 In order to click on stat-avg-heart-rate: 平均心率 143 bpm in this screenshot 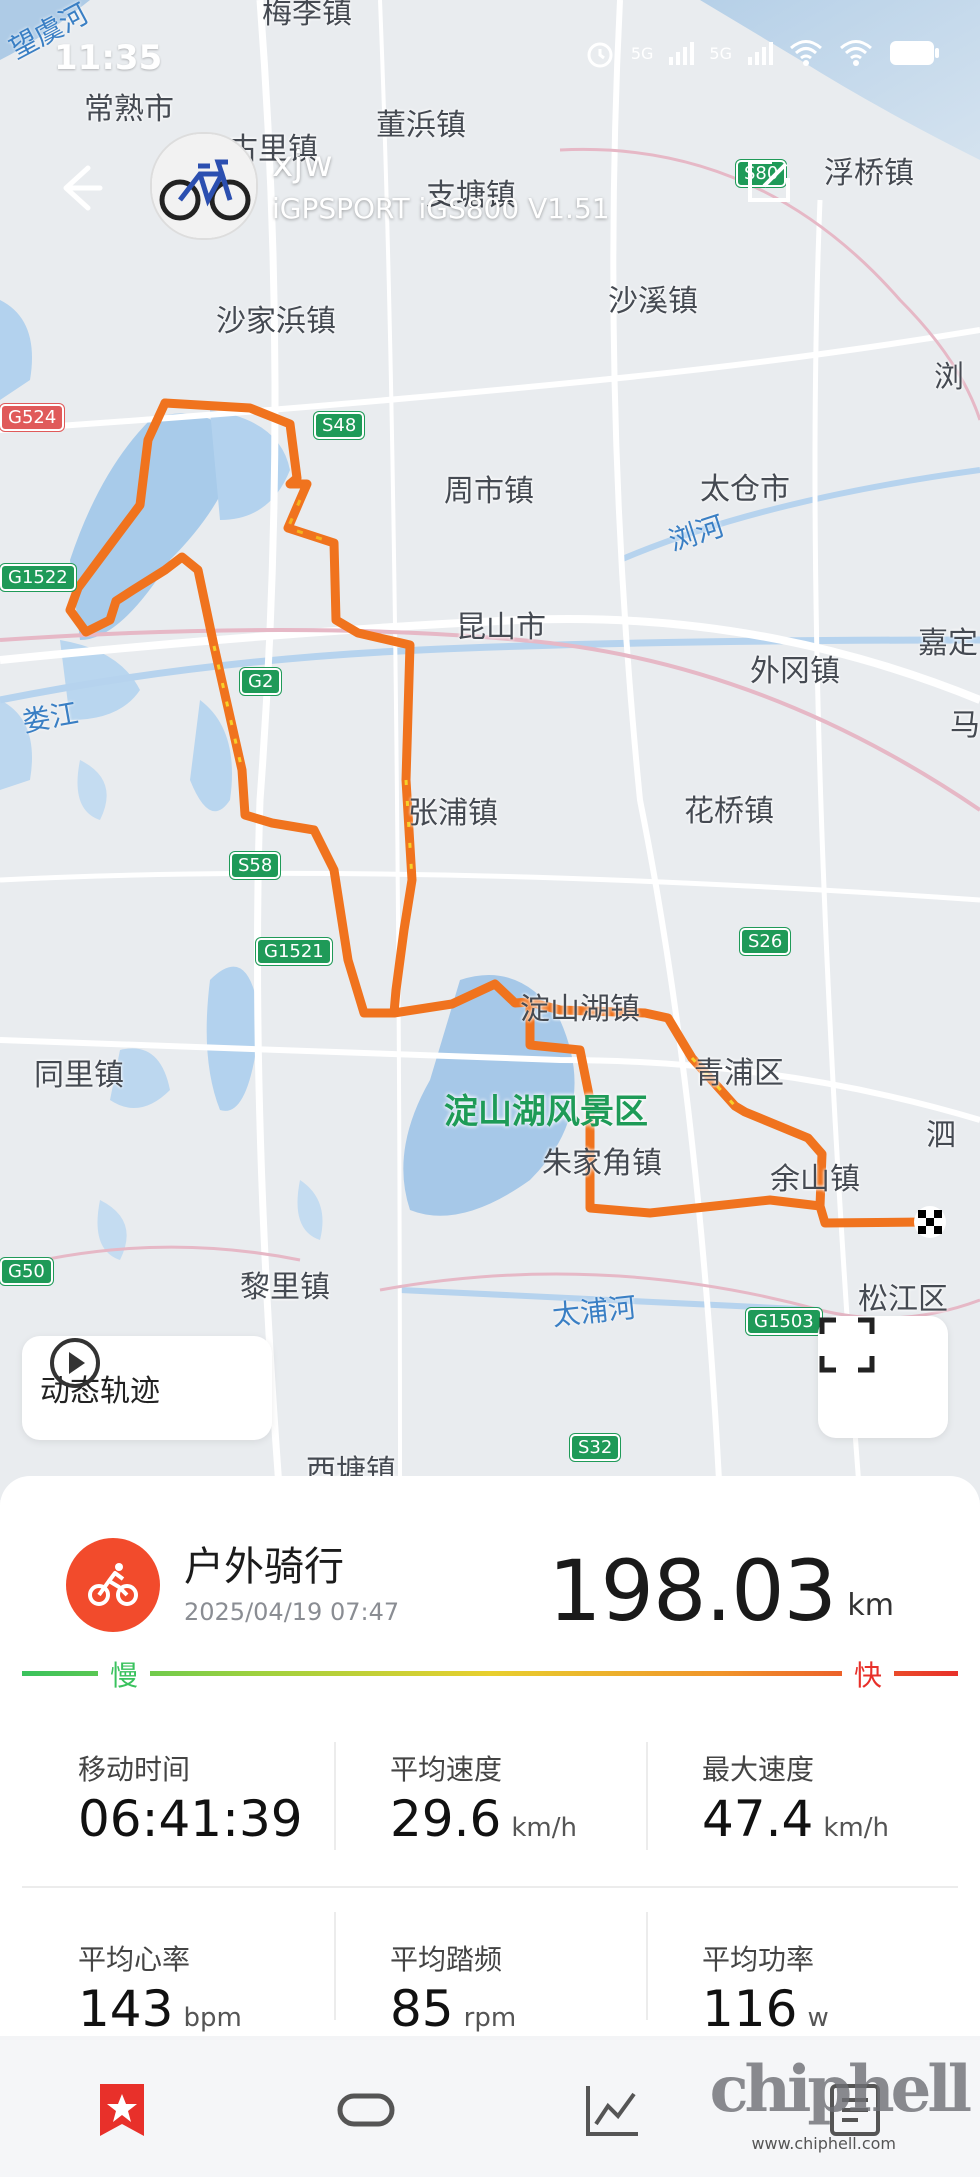, I will do `click(178, 1972)`.